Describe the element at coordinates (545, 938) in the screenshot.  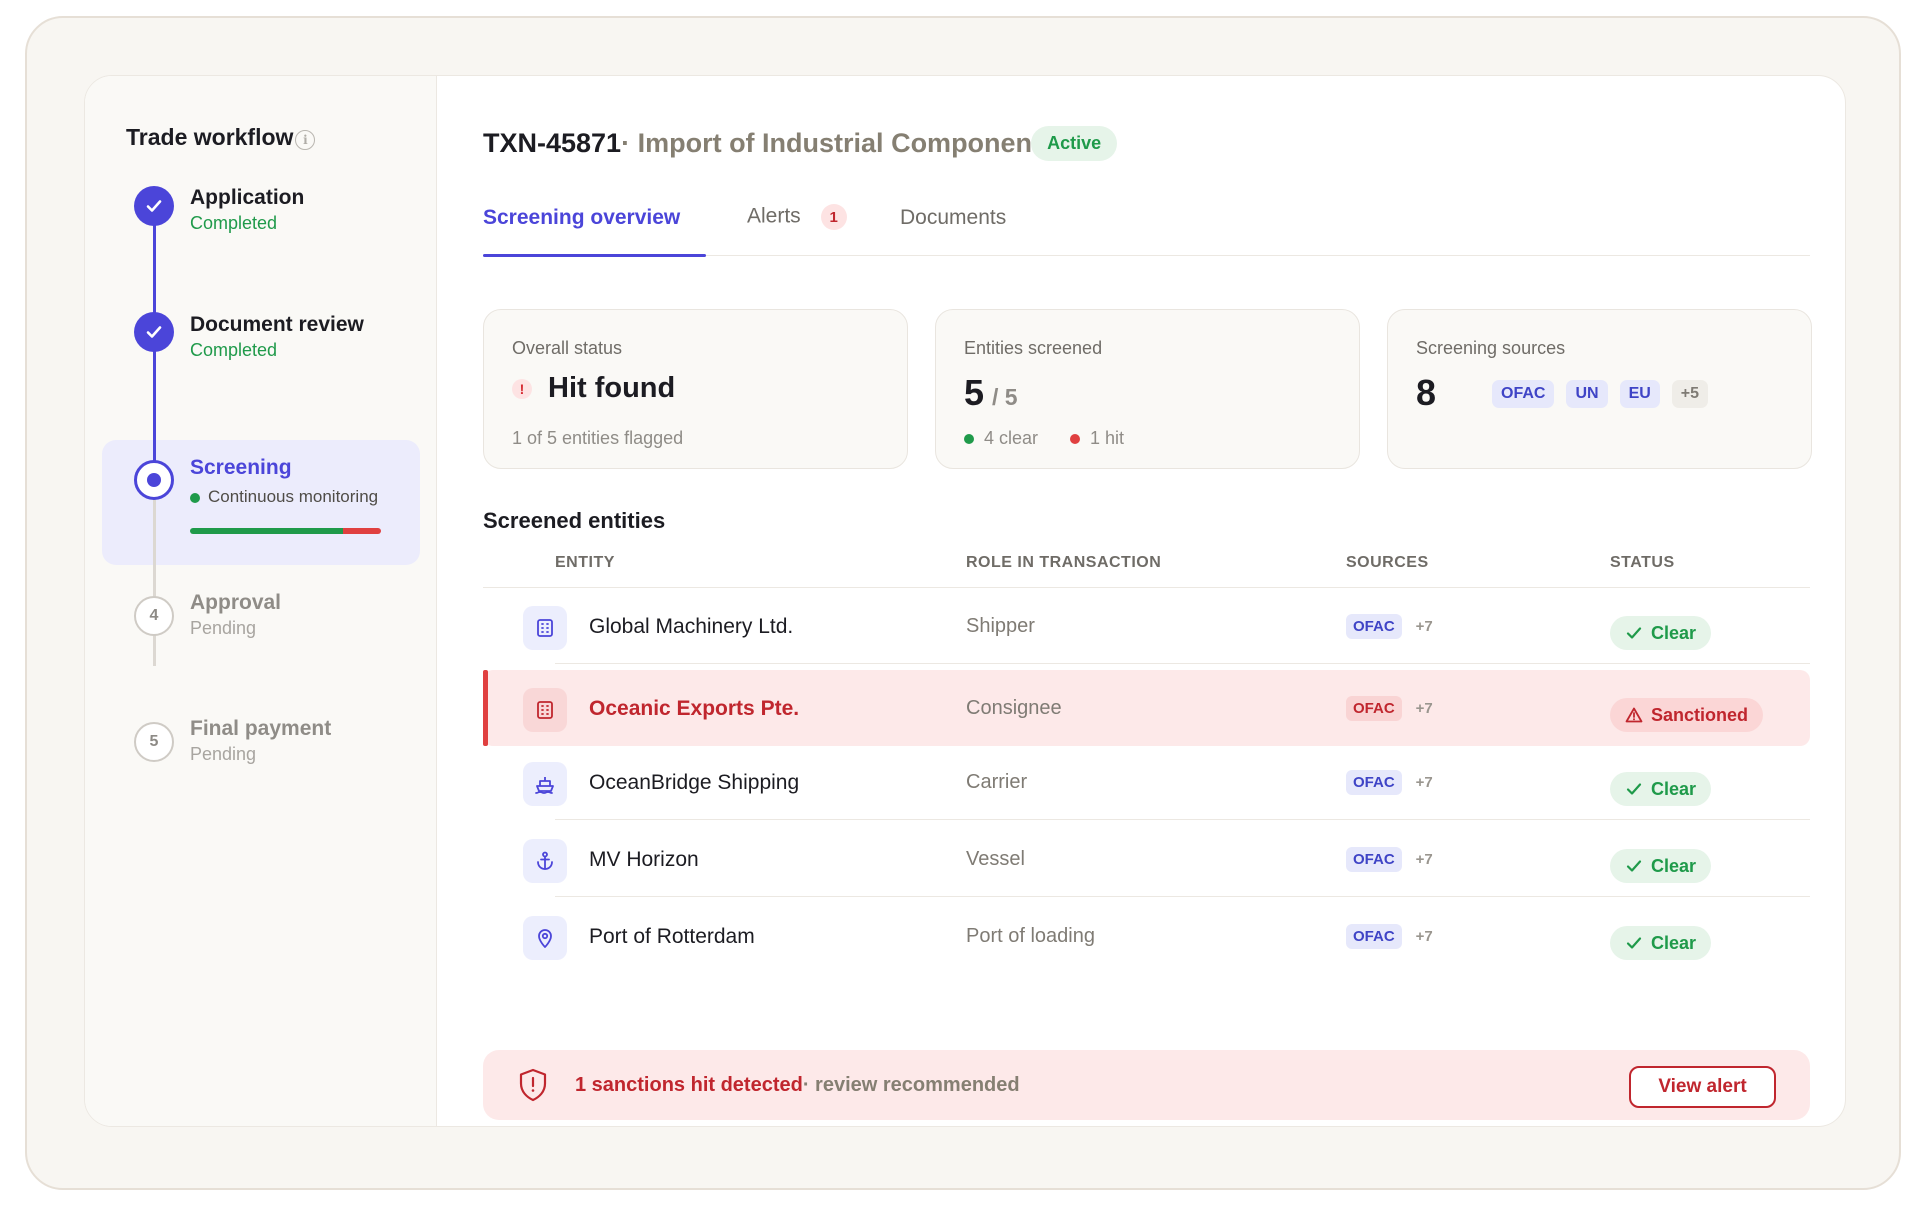
I see `location-pin-icon` at that location.